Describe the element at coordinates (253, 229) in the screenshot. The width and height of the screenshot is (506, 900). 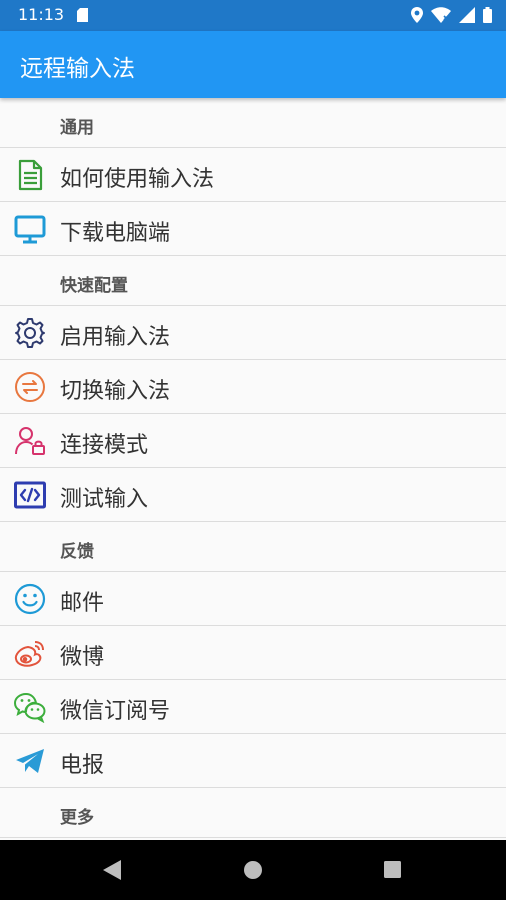
I see `list-item-download: 下载电脑端` at that location.